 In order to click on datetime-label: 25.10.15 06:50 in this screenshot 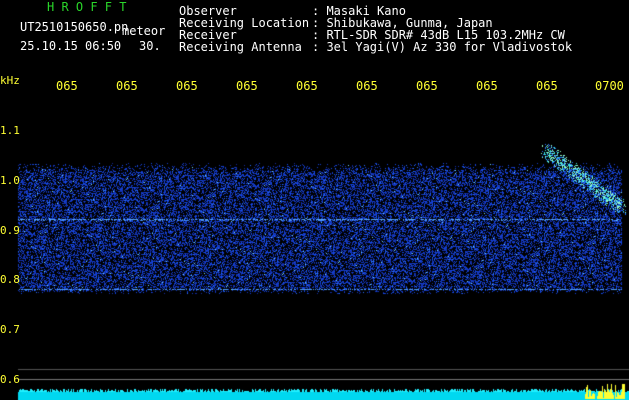, I will do `click(71, 46)`.